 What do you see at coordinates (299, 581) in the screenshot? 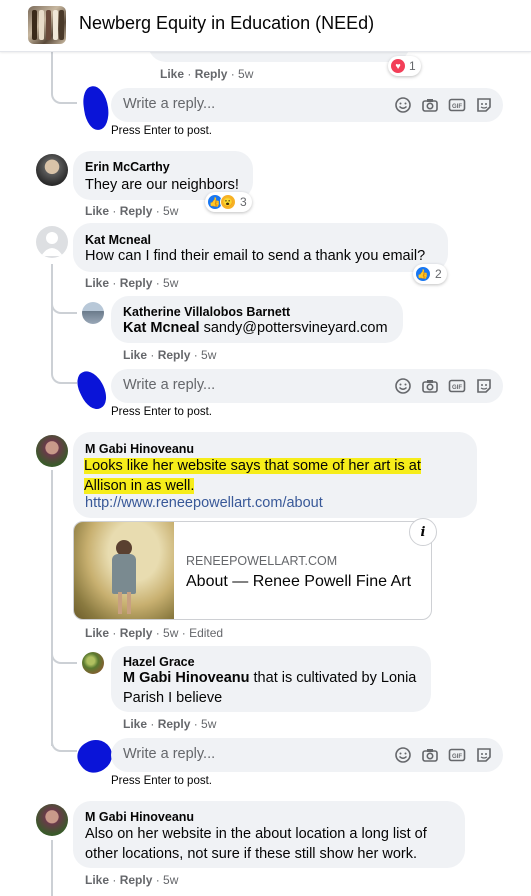
I see `link-preview-title: About — Renee Powell Fine Art` at bounding box center [299, 581].